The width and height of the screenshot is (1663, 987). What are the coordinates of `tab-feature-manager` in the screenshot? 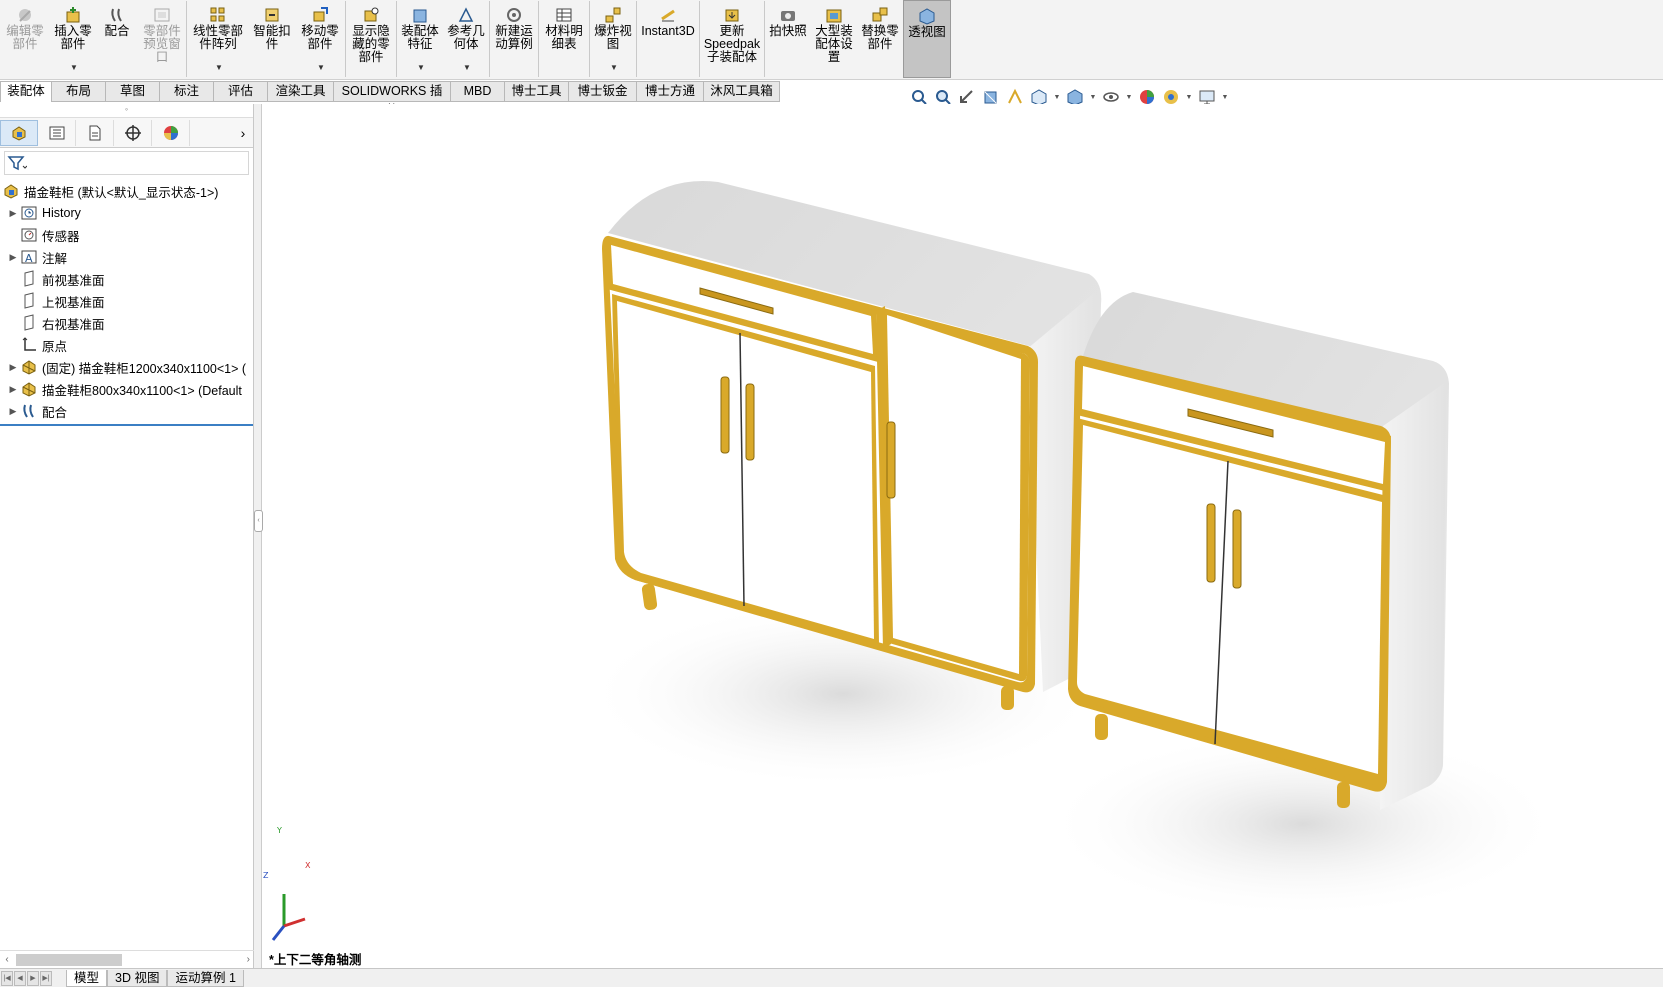 It's located at (19, 132).